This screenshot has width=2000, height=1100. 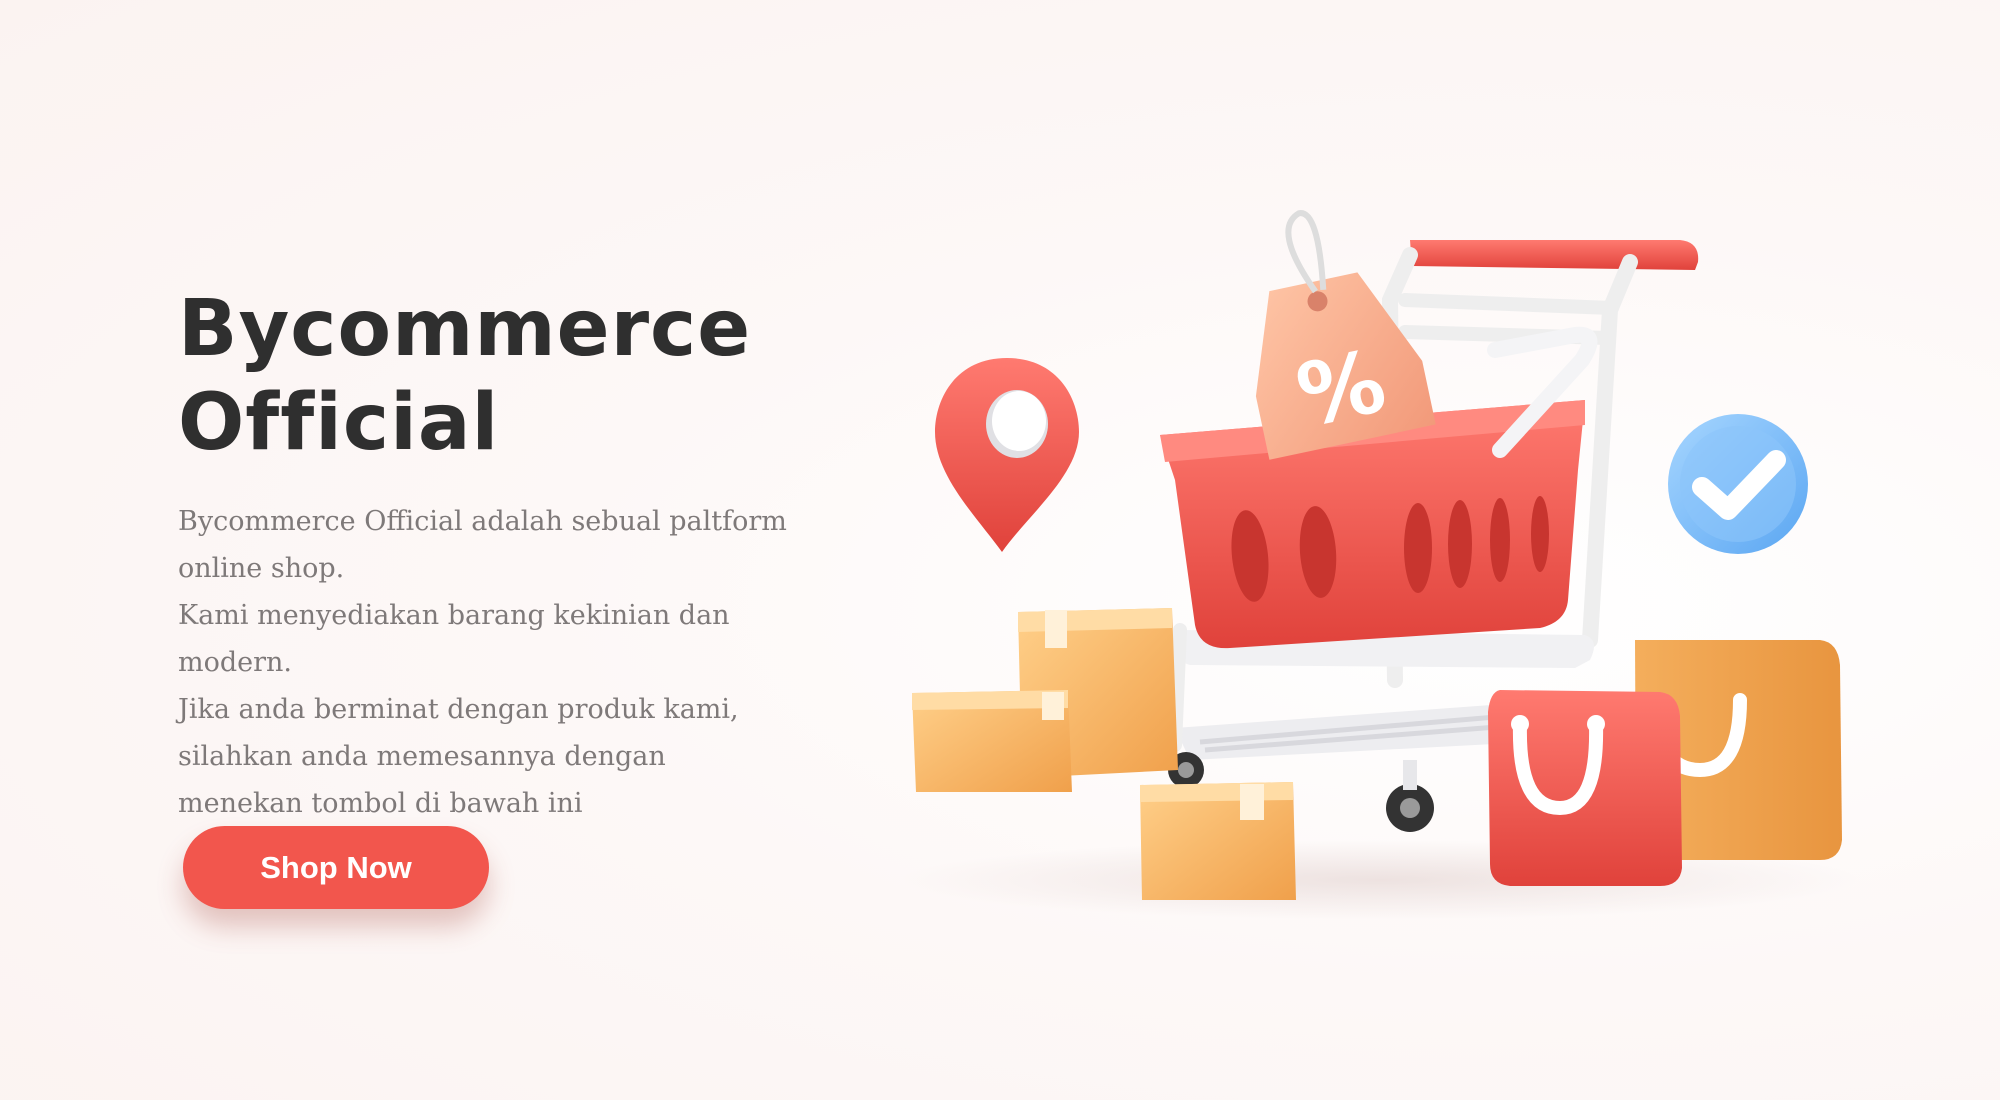 I want to click on description-line: silahkan anda memesannya dengan, so click(x=422, y=756).